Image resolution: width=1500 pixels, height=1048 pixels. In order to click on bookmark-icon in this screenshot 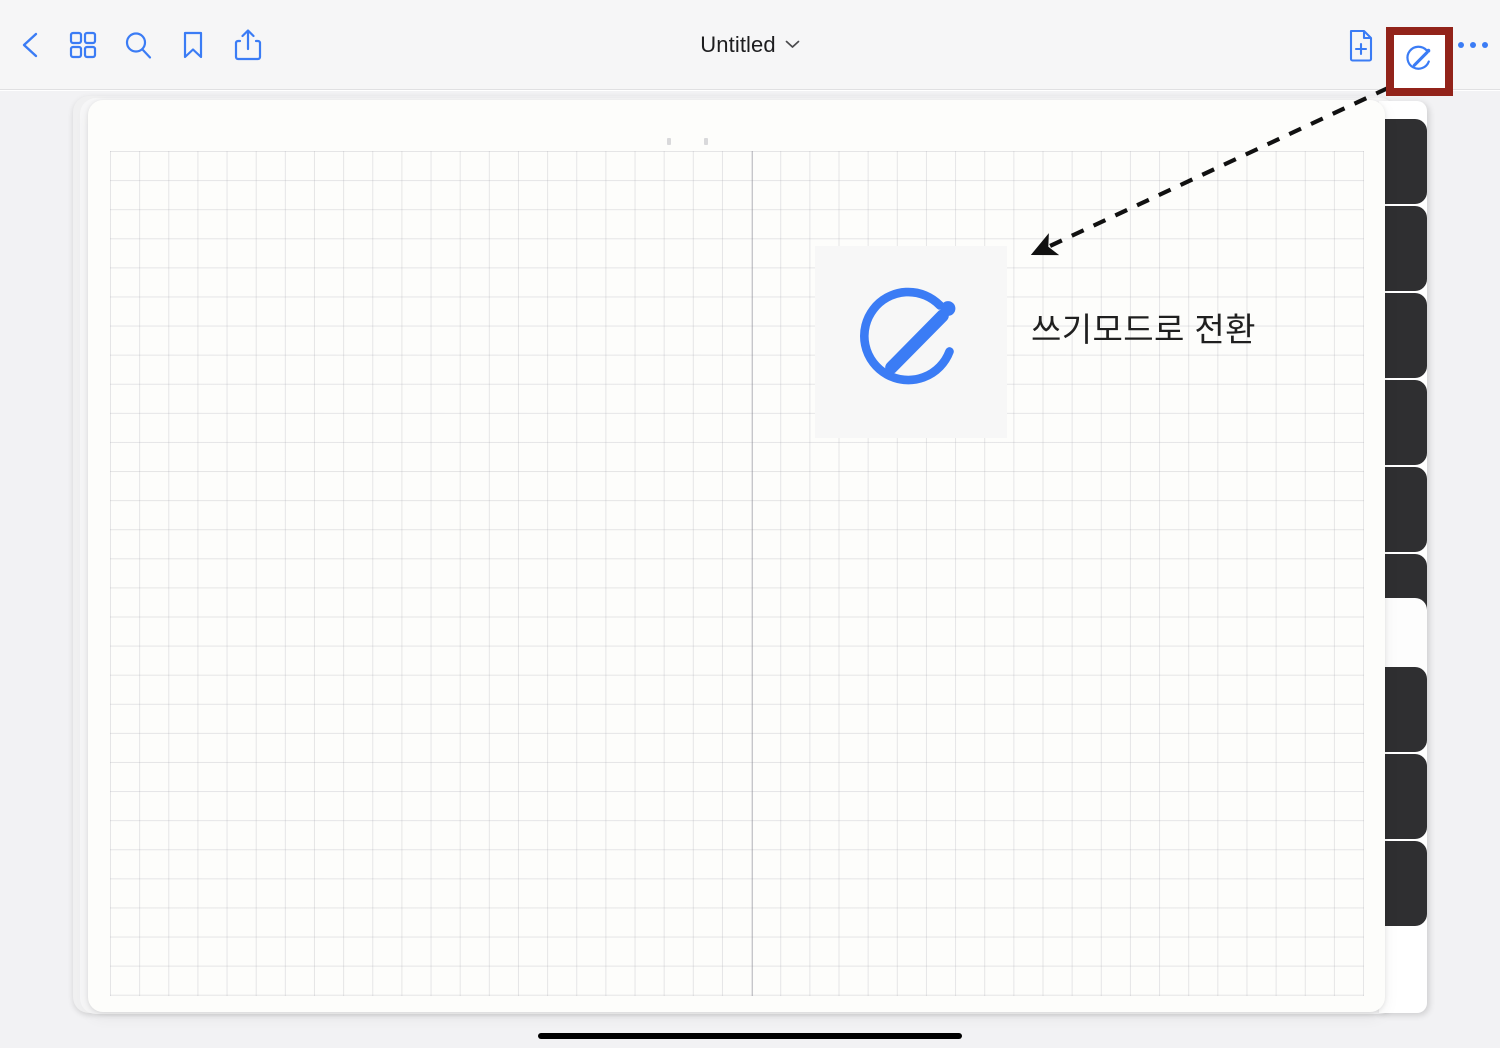, I will do `click(193, 45)`.